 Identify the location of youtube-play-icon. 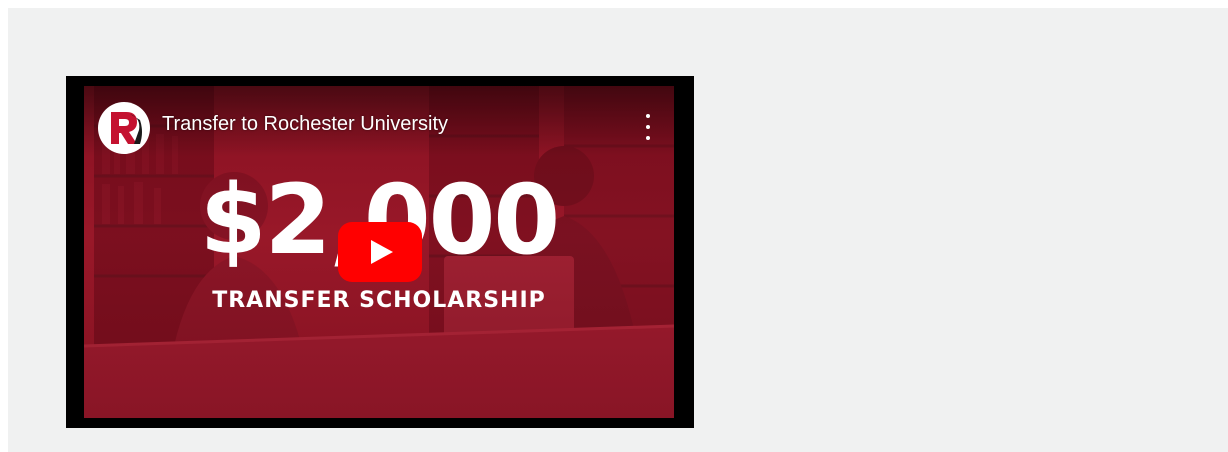
(380, 252).